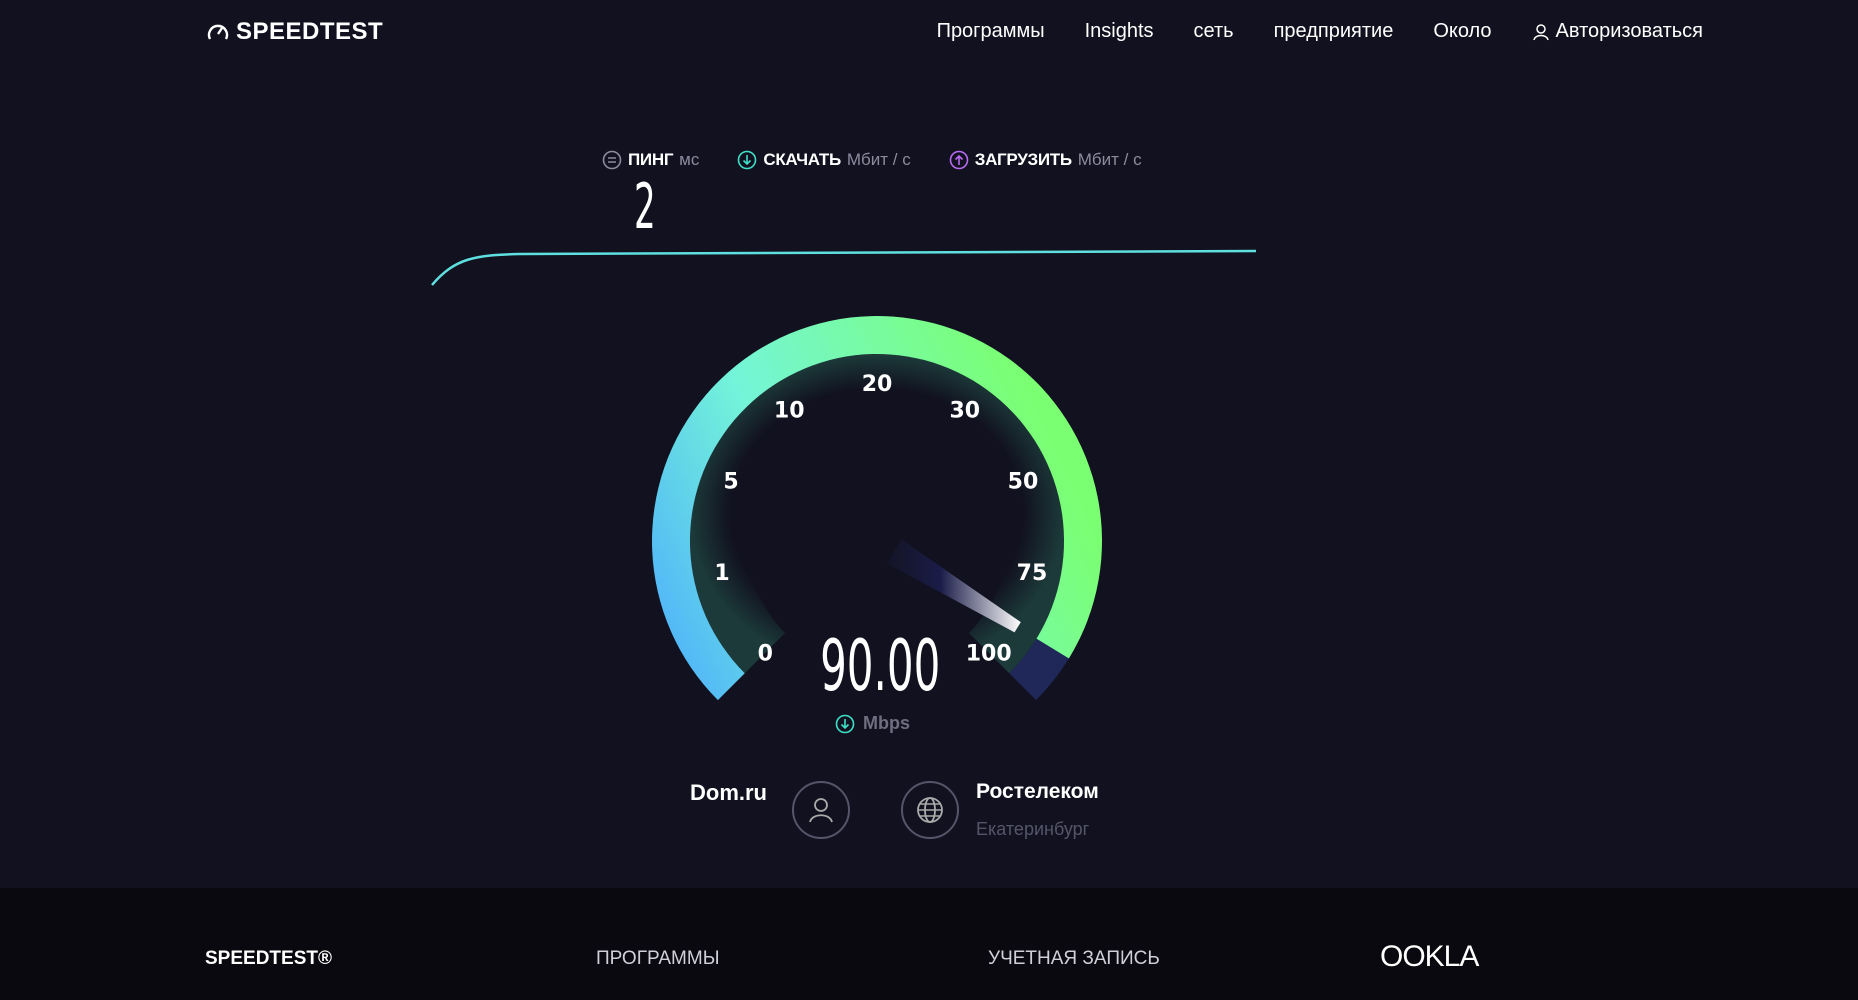  Describe the element at coordinates (845, 723) in the screenshot. I see `download-icon` at that location.